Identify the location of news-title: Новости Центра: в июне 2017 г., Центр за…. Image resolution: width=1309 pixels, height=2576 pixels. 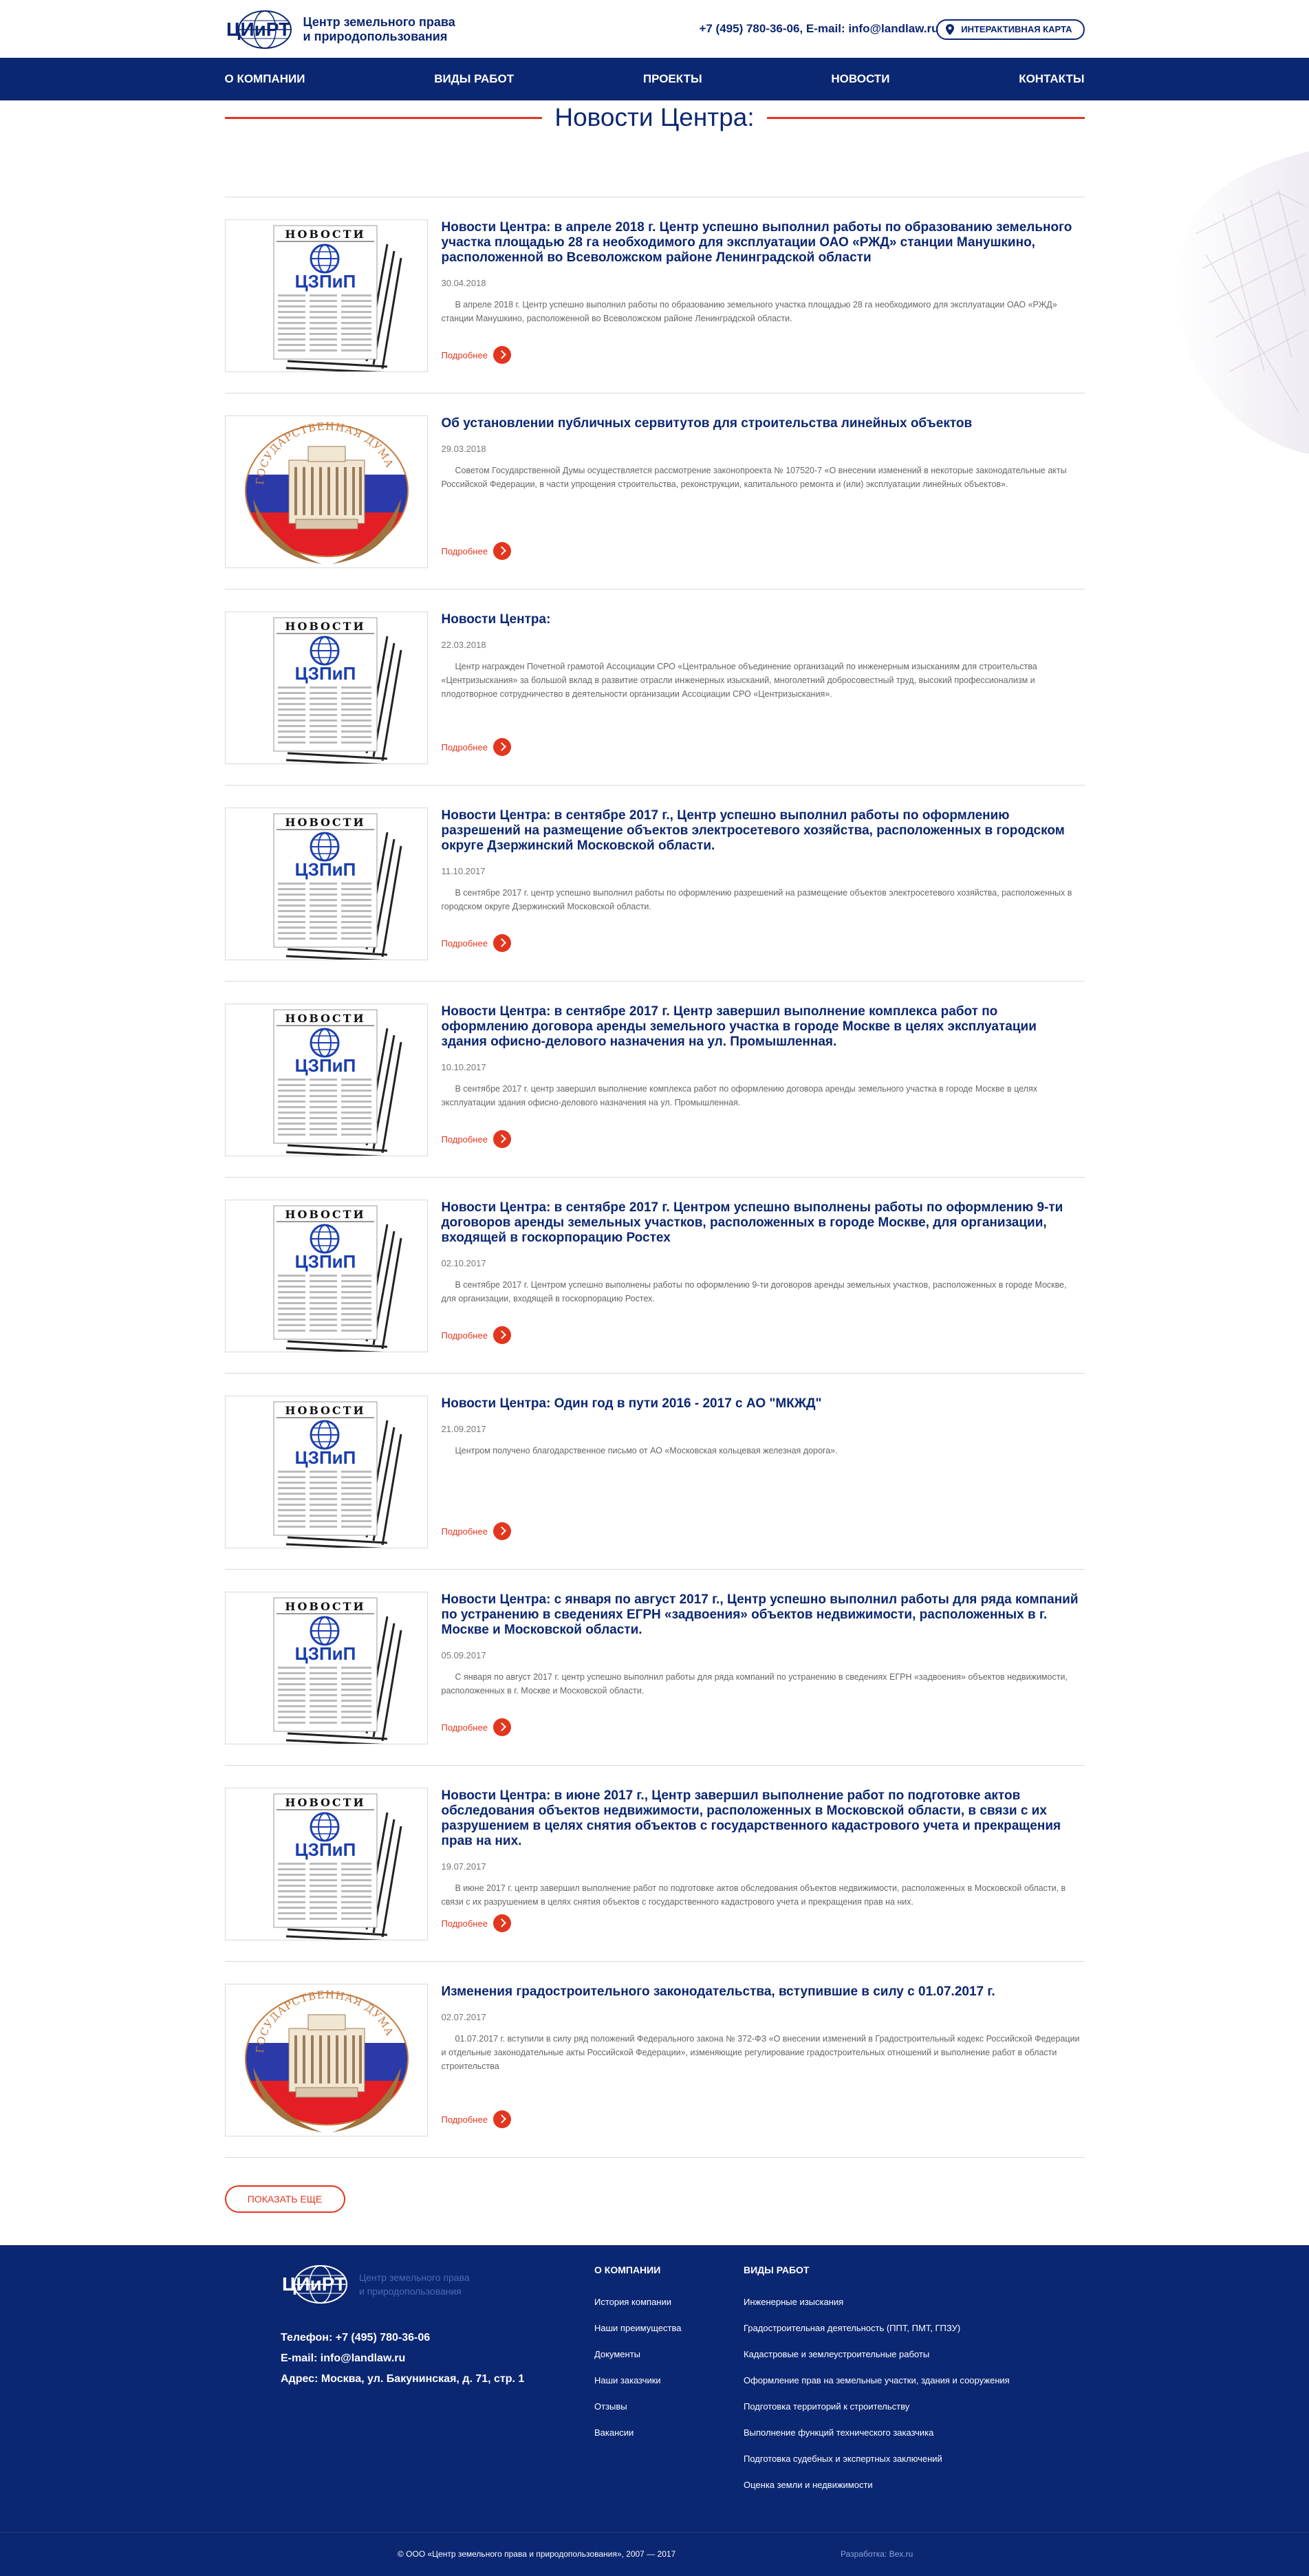
(763, 1818).